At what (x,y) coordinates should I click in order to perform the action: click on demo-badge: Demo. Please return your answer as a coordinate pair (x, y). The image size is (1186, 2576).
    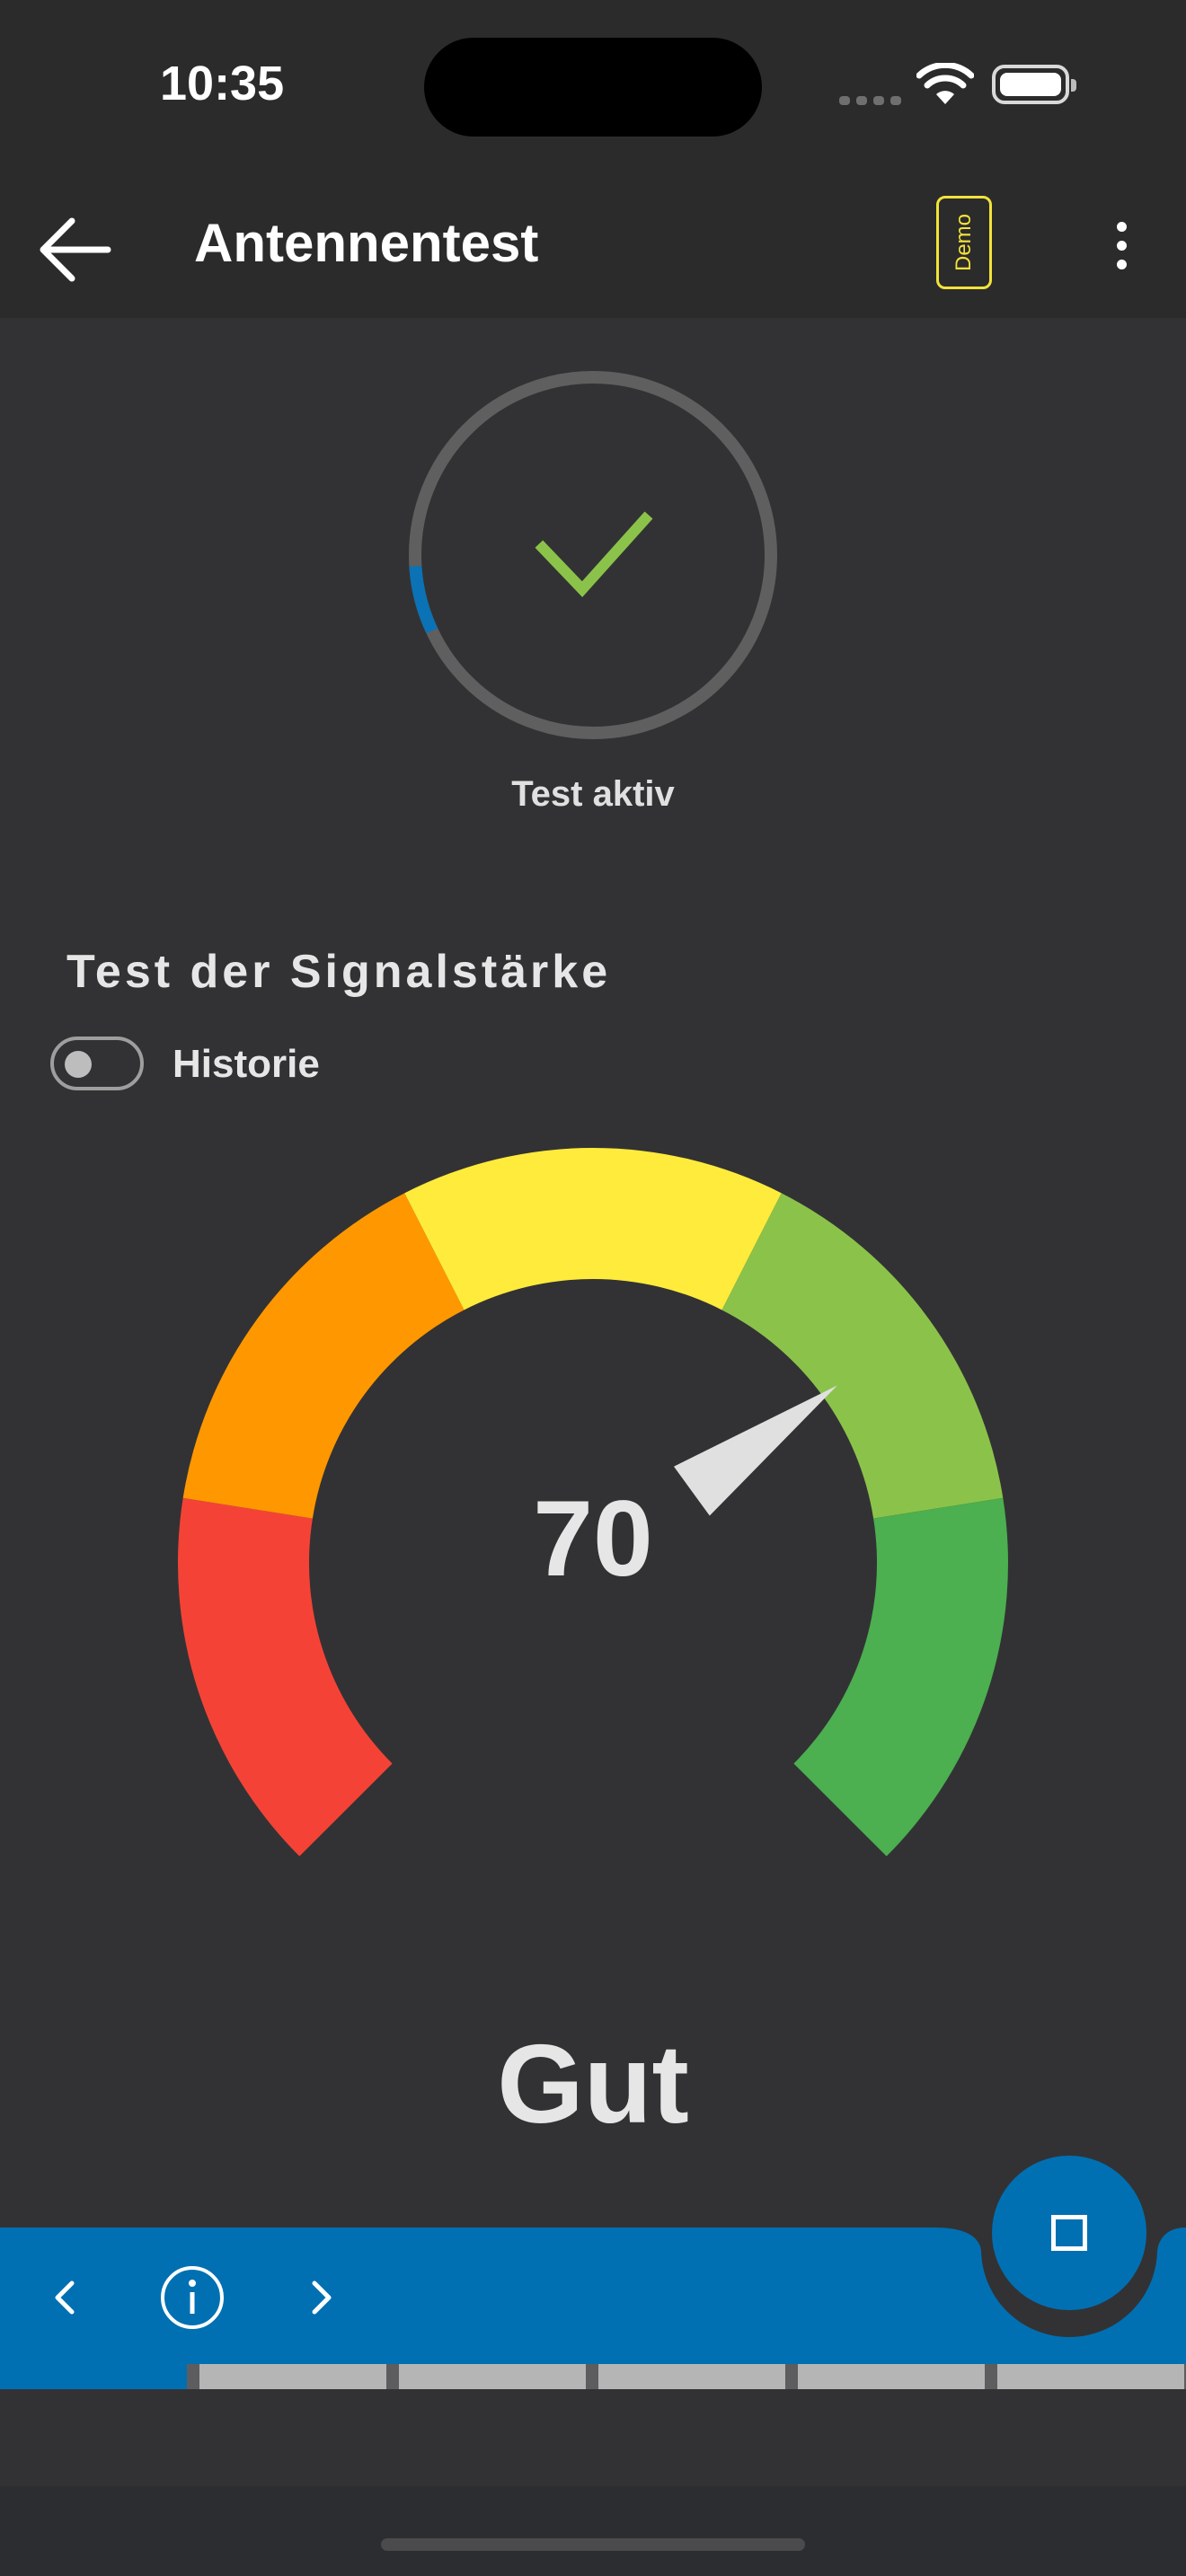
    Looking at the image, I should click on (964, 242).